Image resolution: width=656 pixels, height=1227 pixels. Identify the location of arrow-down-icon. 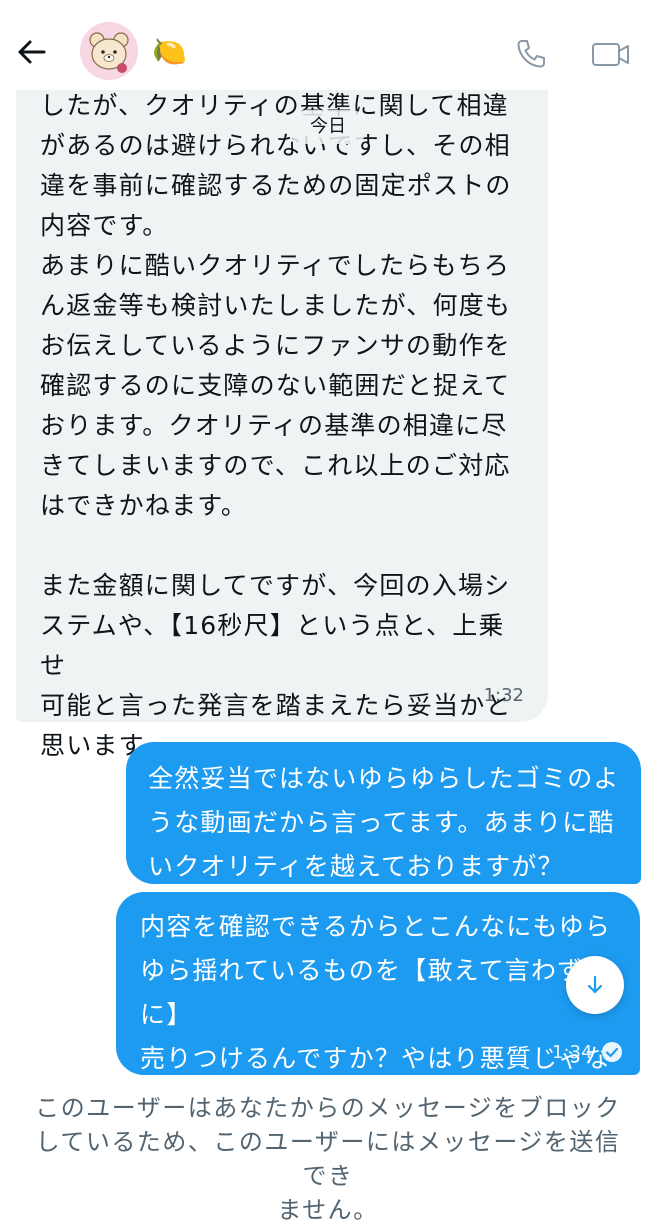
(595, 984).